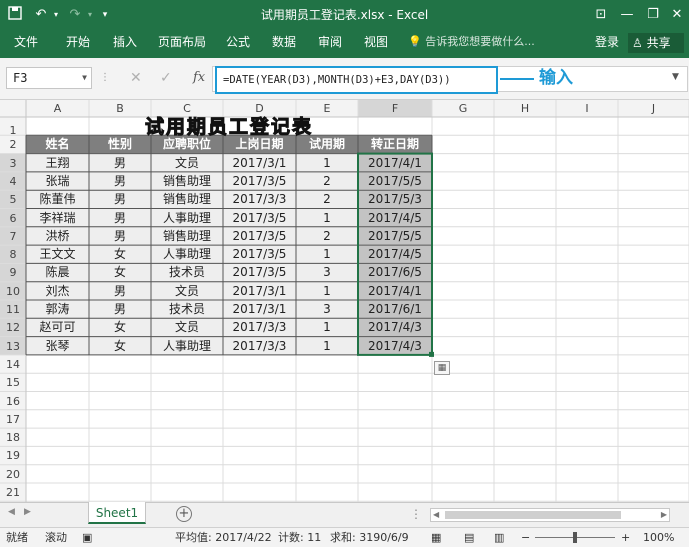  What do you see at coordinates (13, 273) in the screenshot?
I see `row-header-9: 9` at bounding box center [13, 273].